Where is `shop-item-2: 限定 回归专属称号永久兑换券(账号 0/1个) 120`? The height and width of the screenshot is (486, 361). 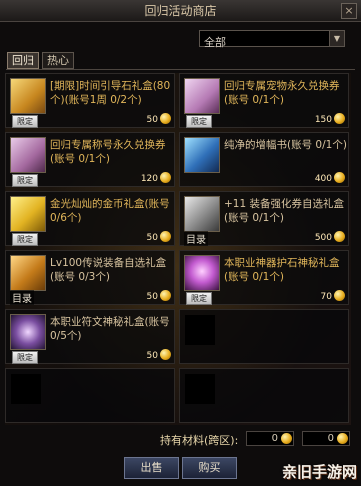
shop-item-2: 限定 回归专属称号永久兑换券(账号 0/1个) 120 is located at coordinates (90, 159).